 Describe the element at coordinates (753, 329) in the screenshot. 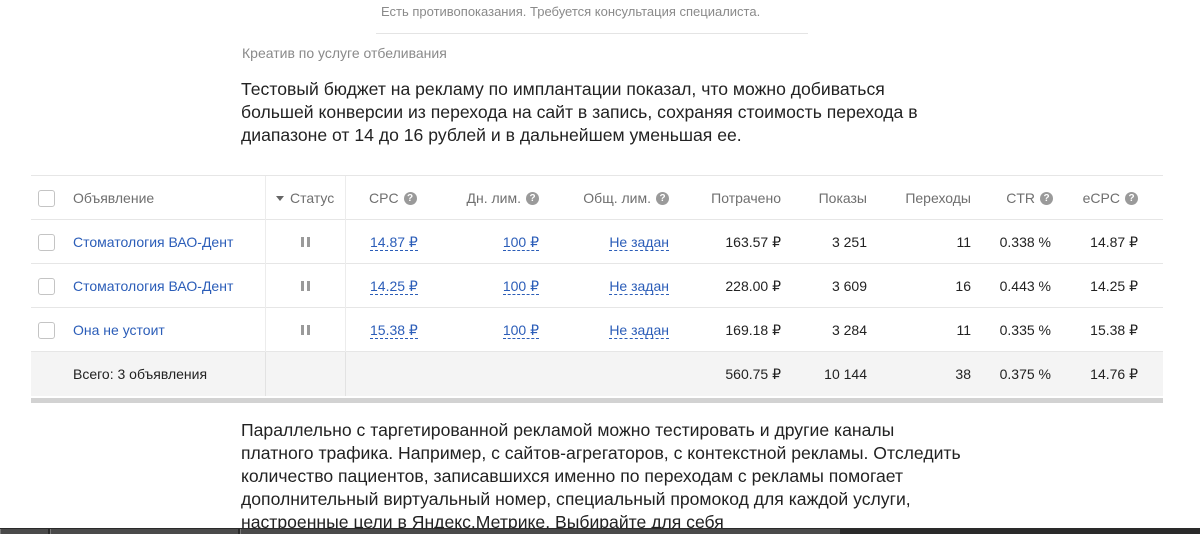

I see `spent-value: 169.18 ₽` at that location.